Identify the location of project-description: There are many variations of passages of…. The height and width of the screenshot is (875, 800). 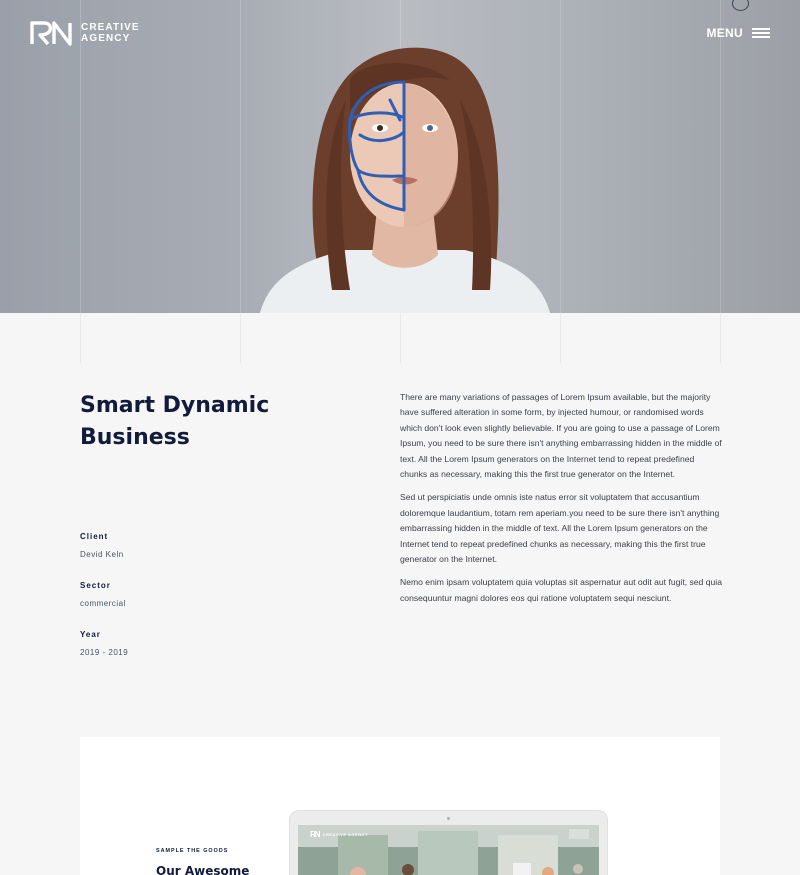
(561, 502).